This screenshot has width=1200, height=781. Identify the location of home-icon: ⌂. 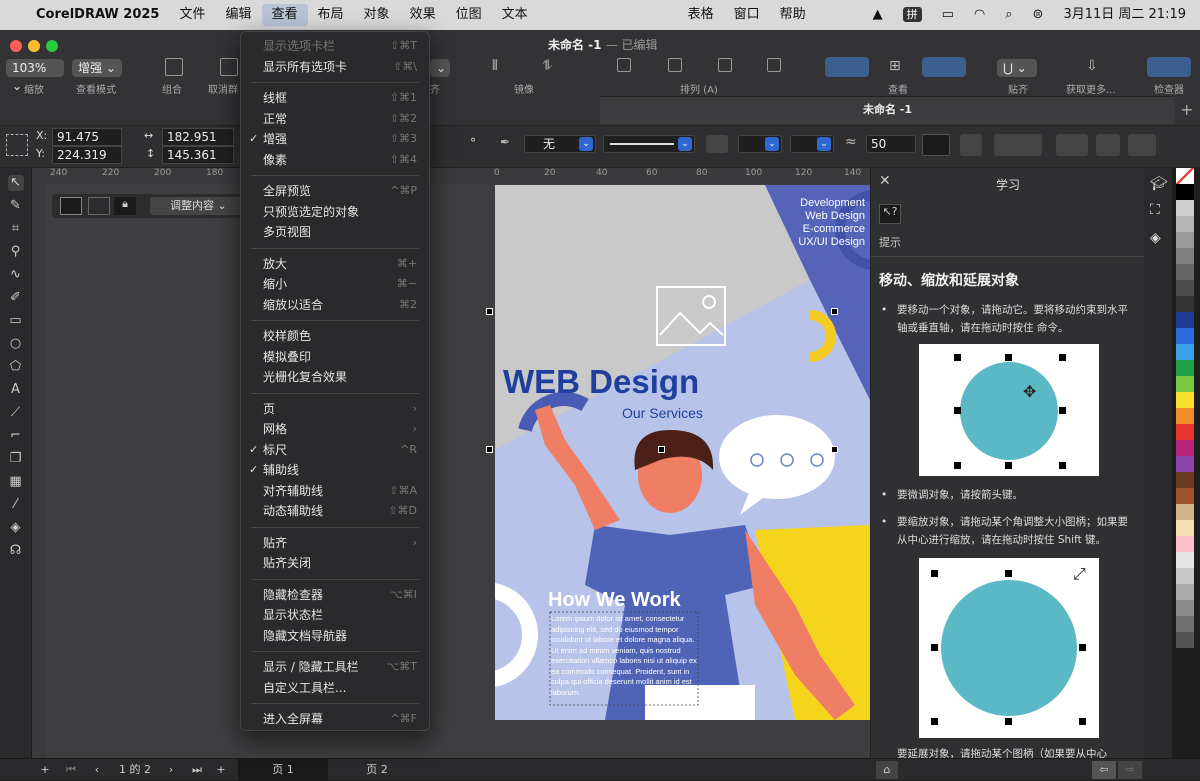
(887, 770).